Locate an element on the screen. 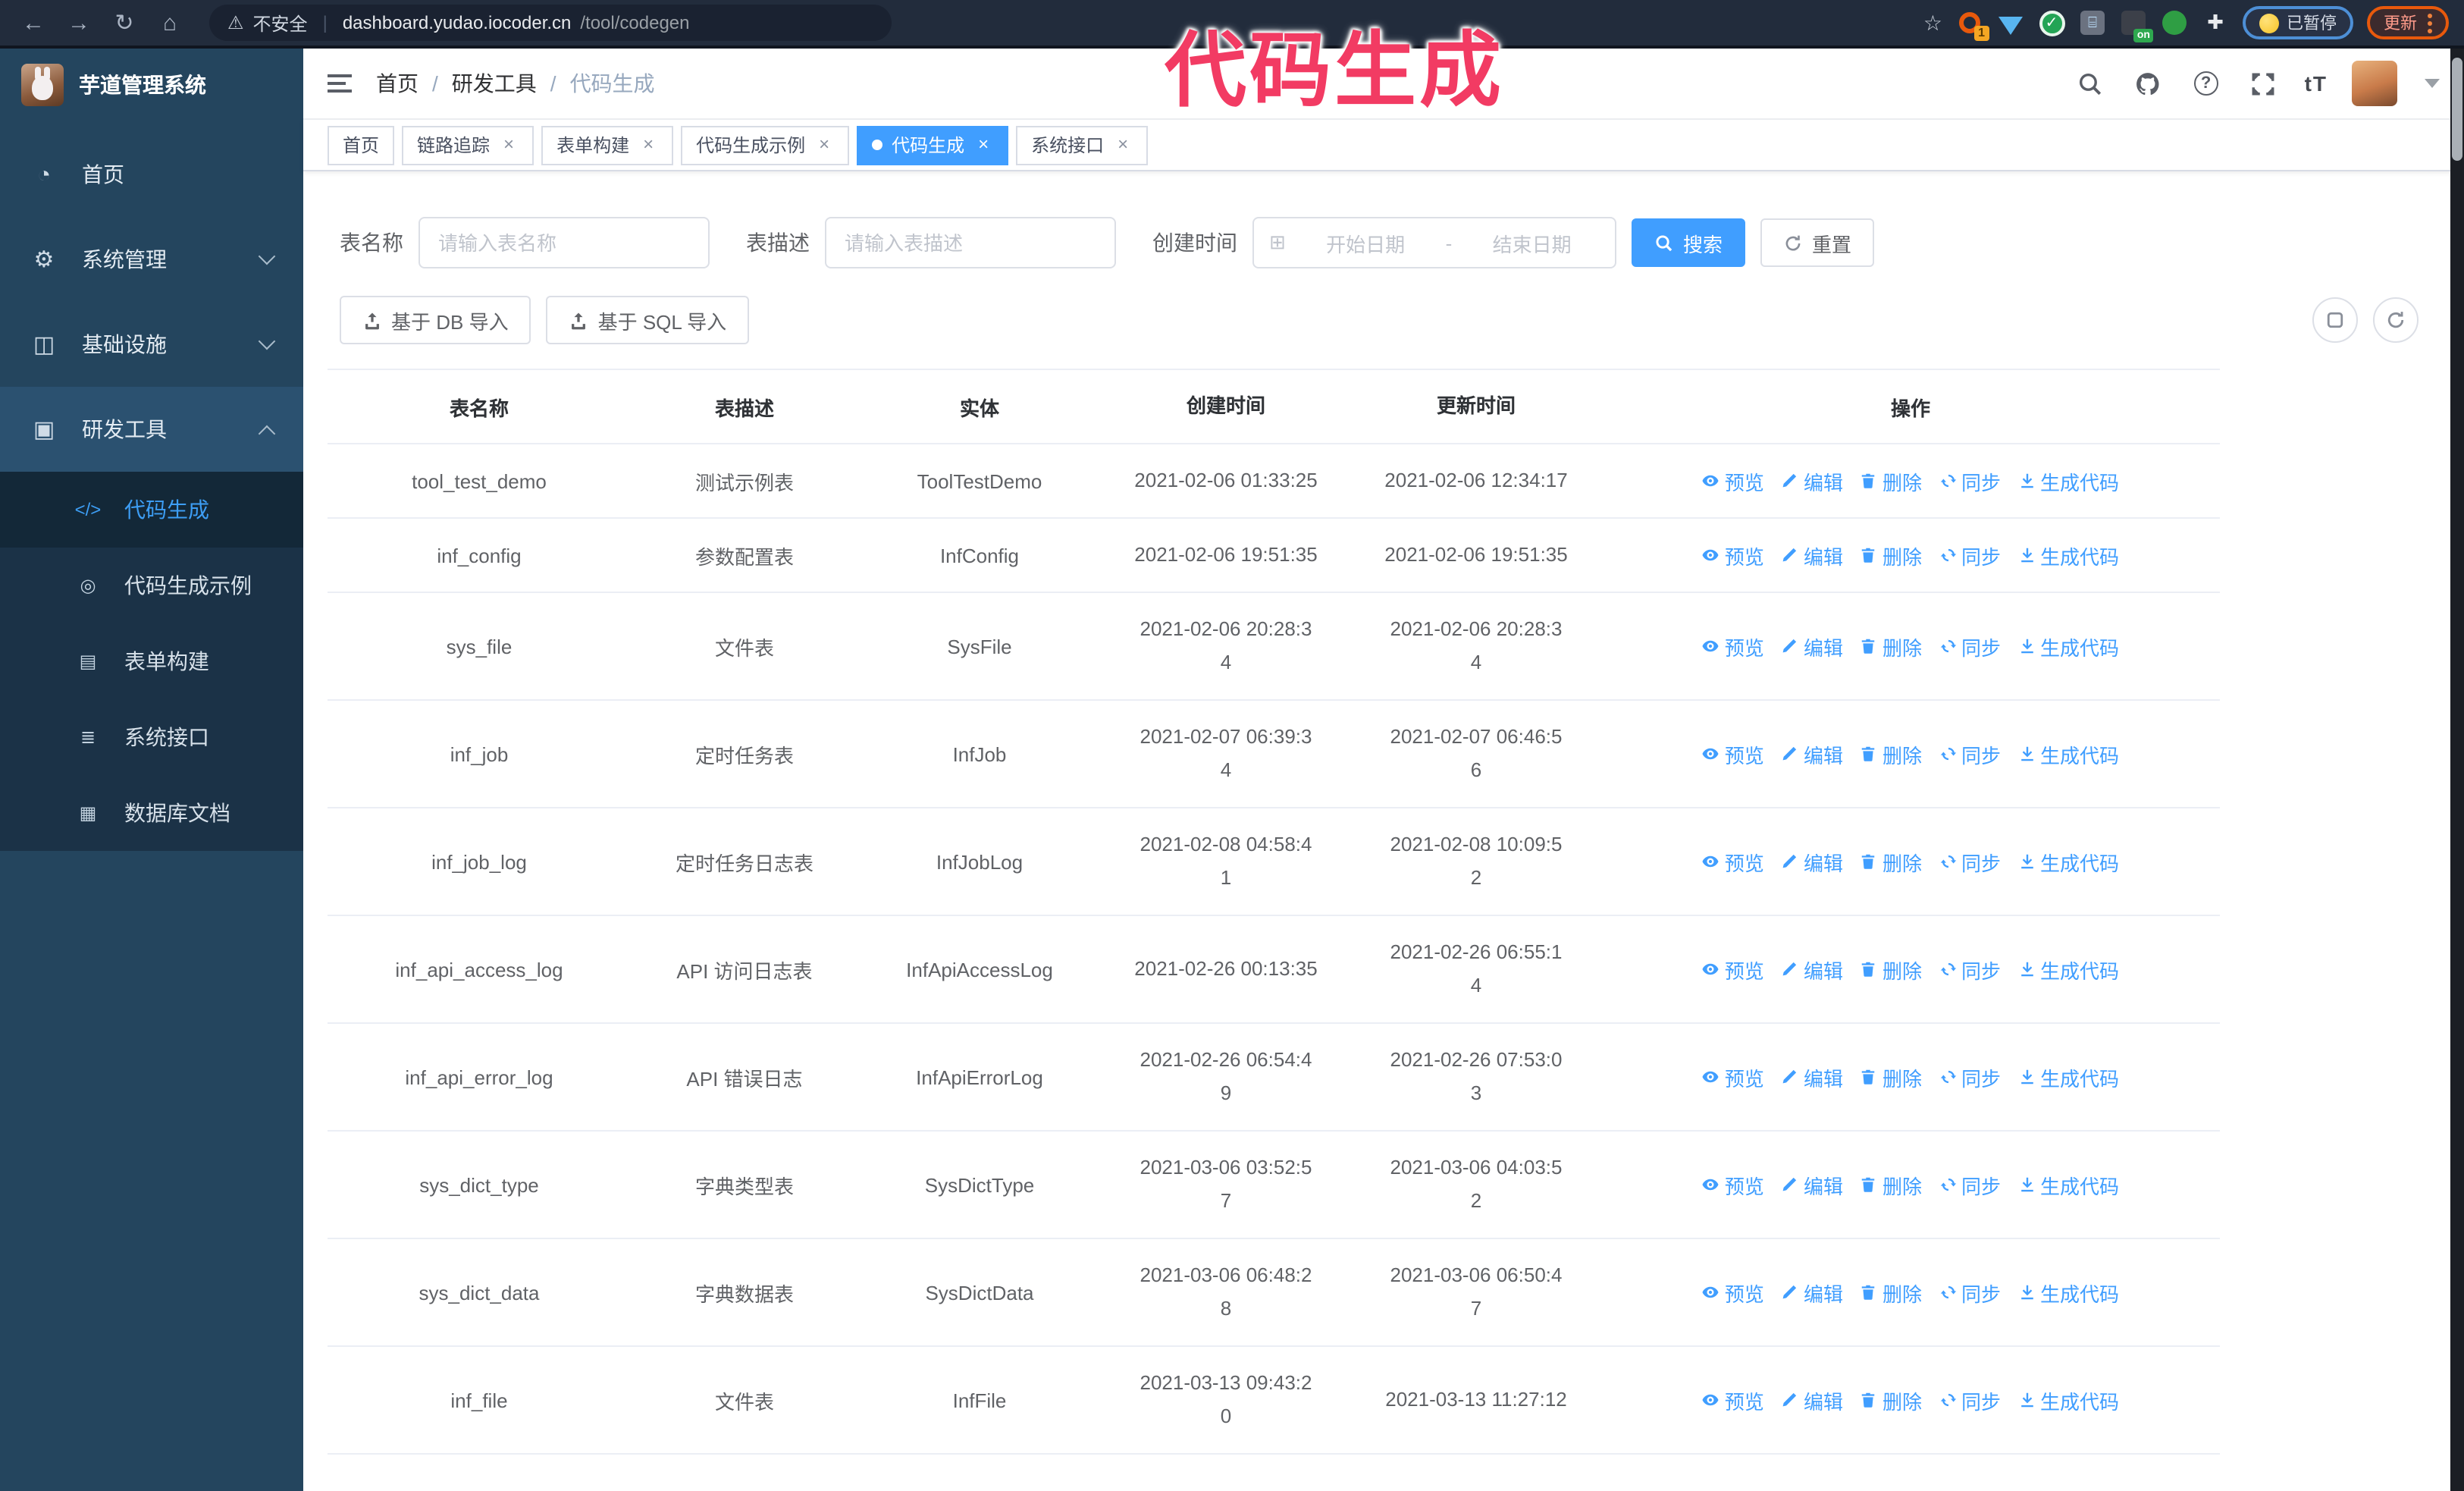 This screenshot has height=1491, width=2464. search-icon is located at coordinates (2091, 83).